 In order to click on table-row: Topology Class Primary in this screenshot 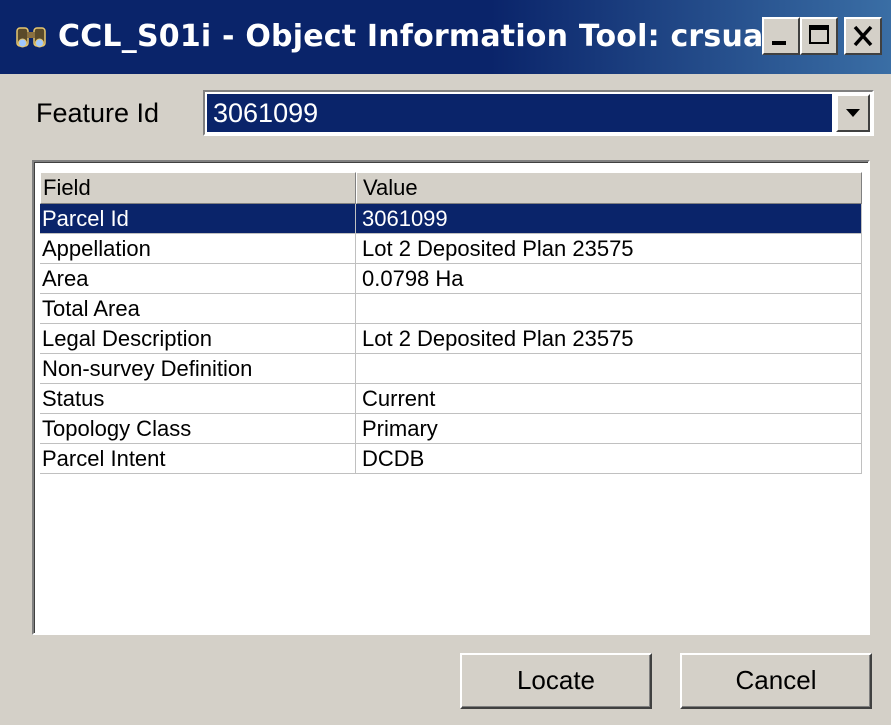, I will do `click(451, 429)`.